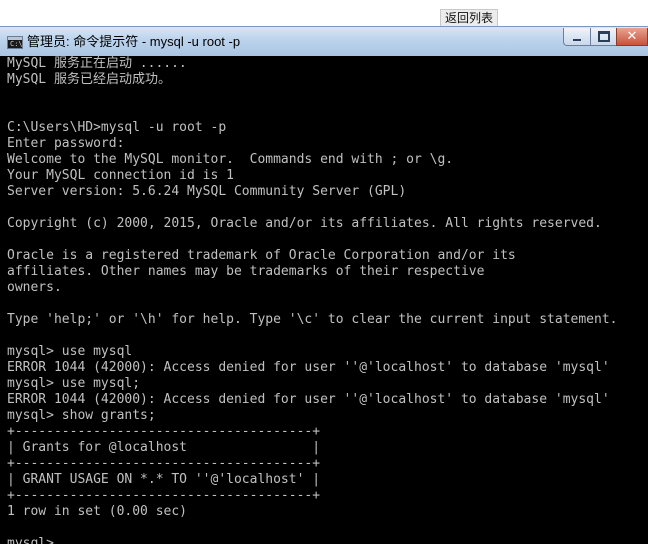 The height and width of the screenshot is (544, 648). What do you see at coordinates (89, 79) in the screenshot?
I see `console-line: MySQL 服务已经启动成功。` at bounding box center [89, 79].